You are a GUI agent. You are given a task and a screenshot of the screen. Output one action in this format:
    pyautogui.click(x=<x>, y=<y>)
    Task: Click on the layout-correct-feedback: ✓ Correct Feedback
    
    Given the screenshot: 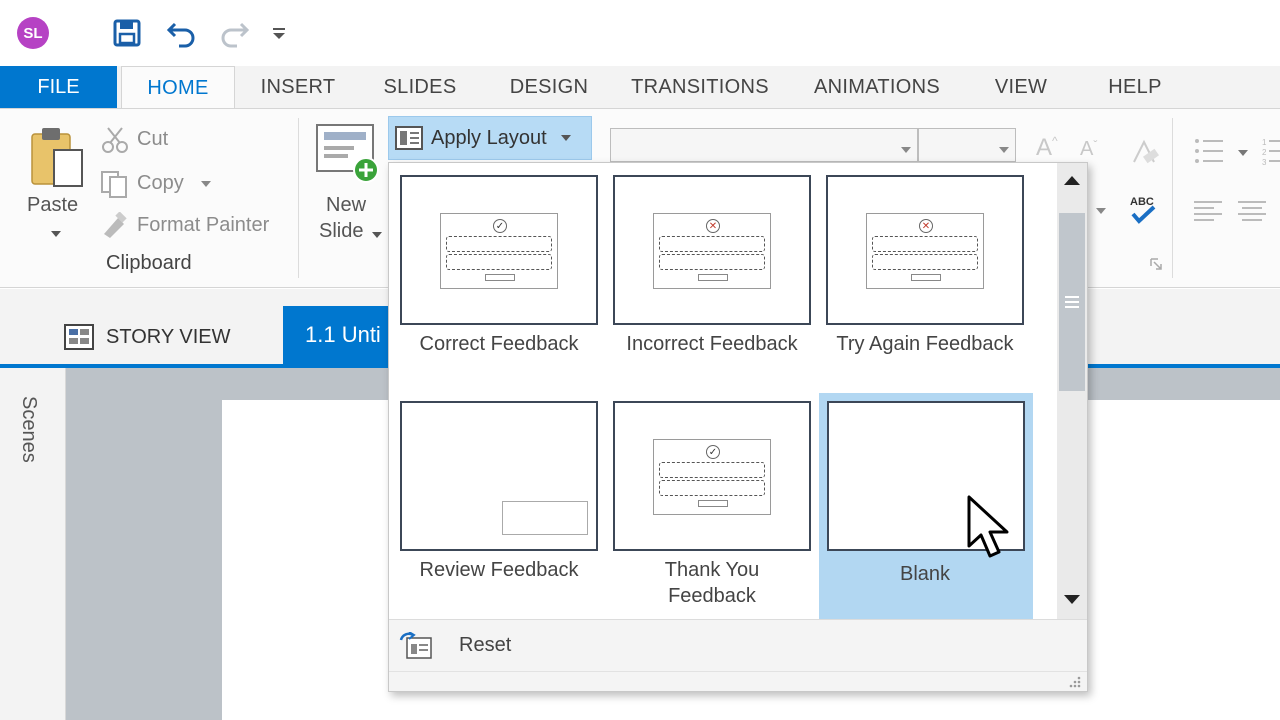 What is the action you would take?
    pyautogui.click(x=496, y=276)
    